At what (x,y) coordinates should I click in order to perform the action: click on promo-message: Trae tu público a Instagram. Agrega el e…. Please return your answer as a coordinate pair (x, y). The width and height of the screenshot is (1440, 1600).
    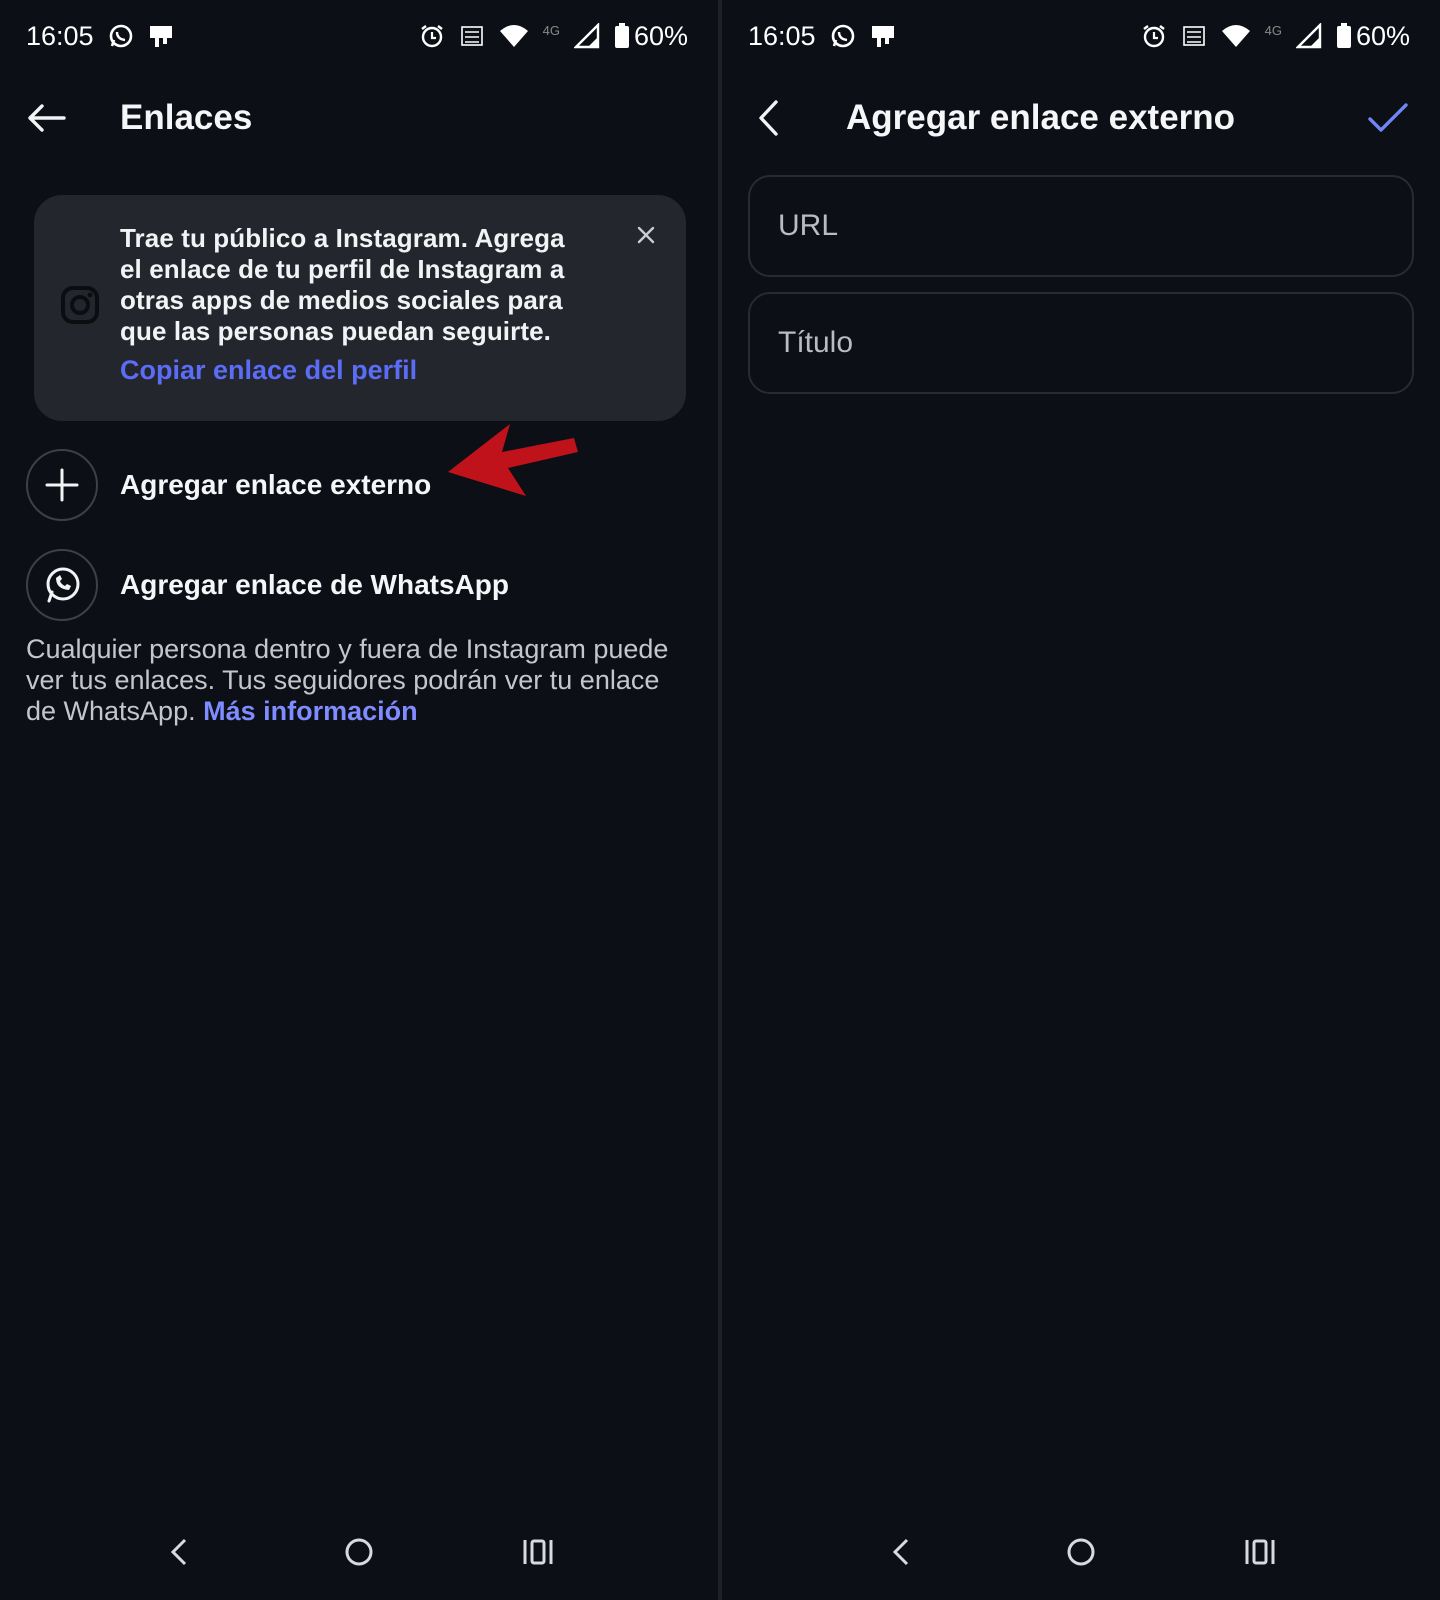
    Looking at the image, I should click on (342, 284).